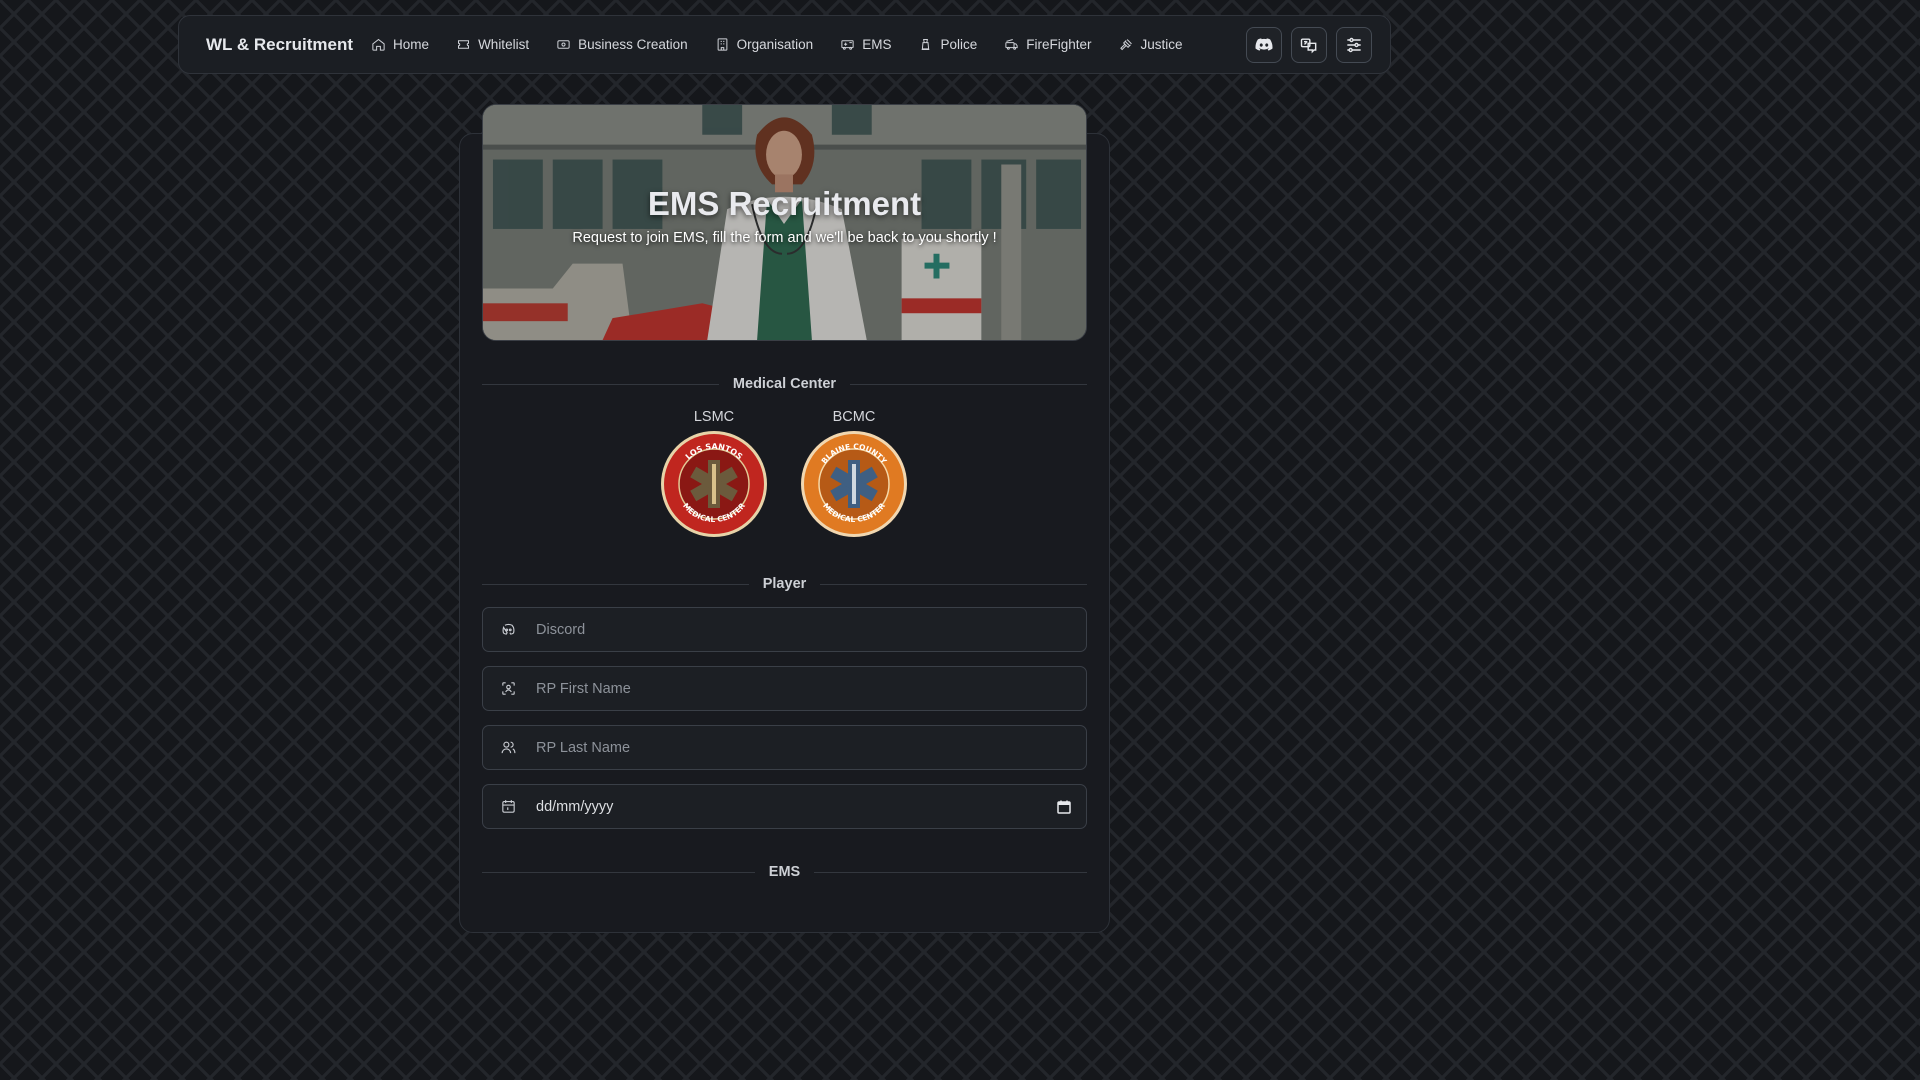  I want to click on rp-last-name-input, so click(804, 747).